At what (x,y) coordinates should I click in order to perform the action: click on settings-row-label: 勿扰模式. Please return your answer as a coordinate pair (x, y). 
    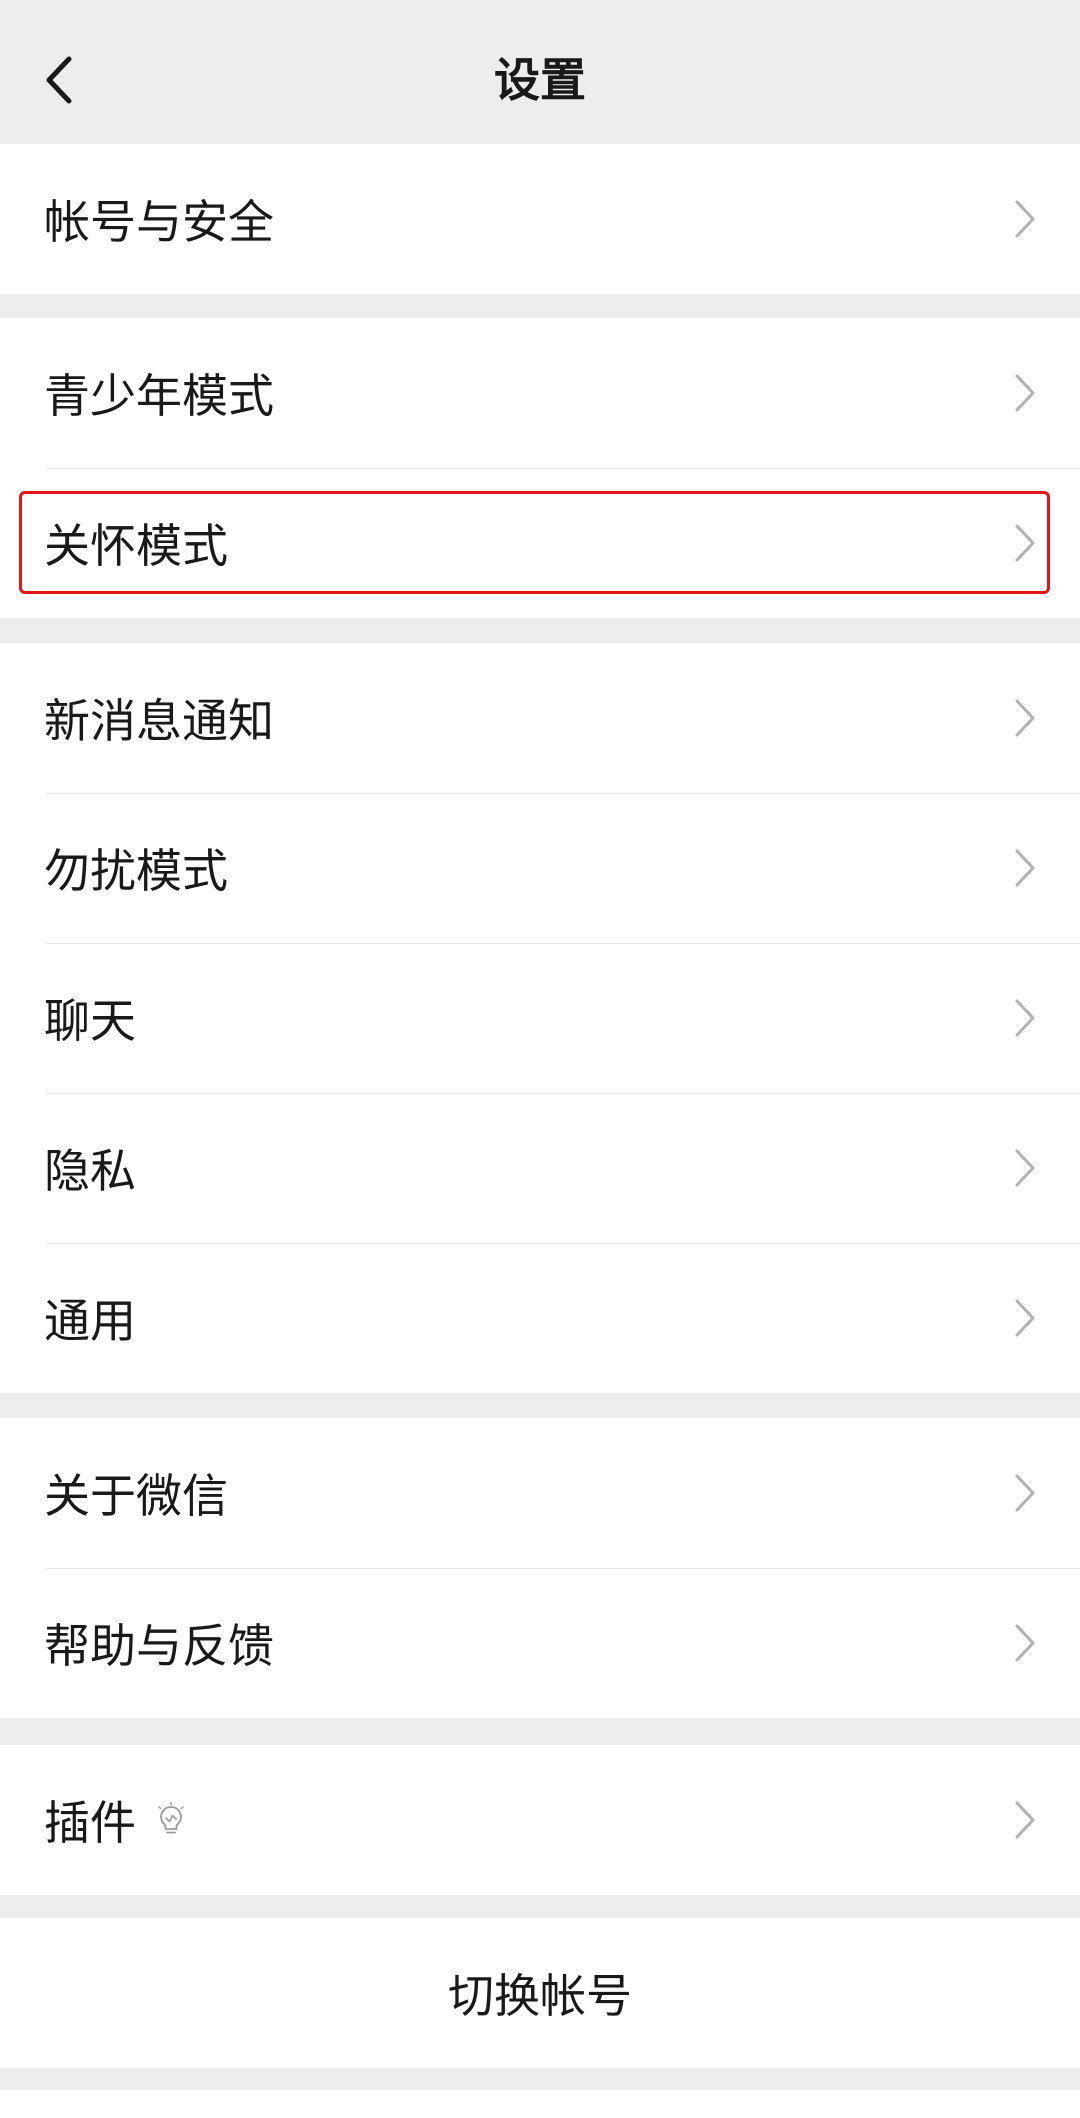
    Looking at the image, I should click on (136, 871).